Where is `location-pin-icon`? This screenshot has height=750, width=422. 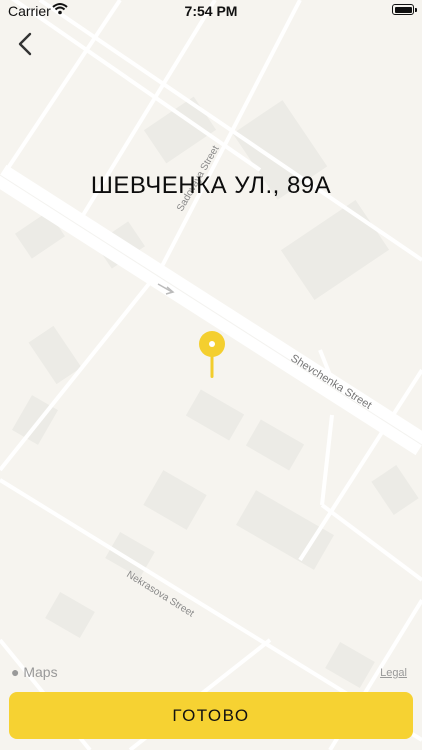 location-pin-icon is located at coordinates (212, 355).